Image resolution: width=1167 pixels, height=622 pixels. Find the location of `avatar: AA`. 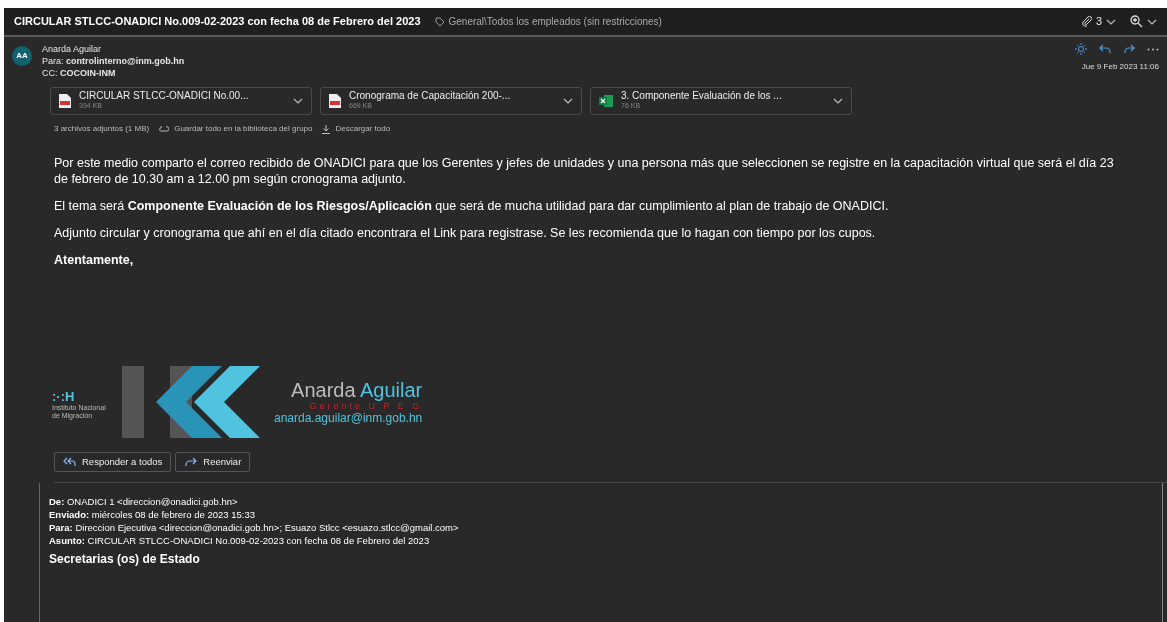

avatar: AA is located at coordinates (22, 56).